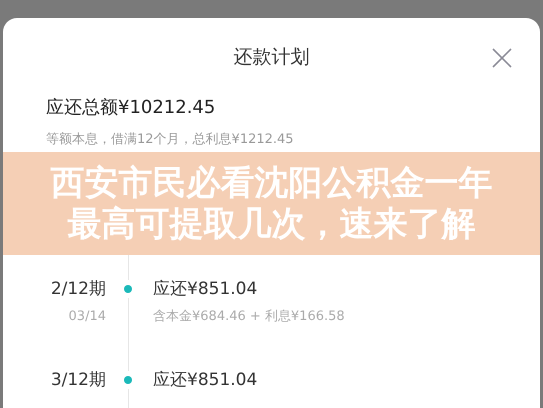 The image size is (543, 408). I want to click on total-amount: 应还总额¥10212.45, so click(131, 108).